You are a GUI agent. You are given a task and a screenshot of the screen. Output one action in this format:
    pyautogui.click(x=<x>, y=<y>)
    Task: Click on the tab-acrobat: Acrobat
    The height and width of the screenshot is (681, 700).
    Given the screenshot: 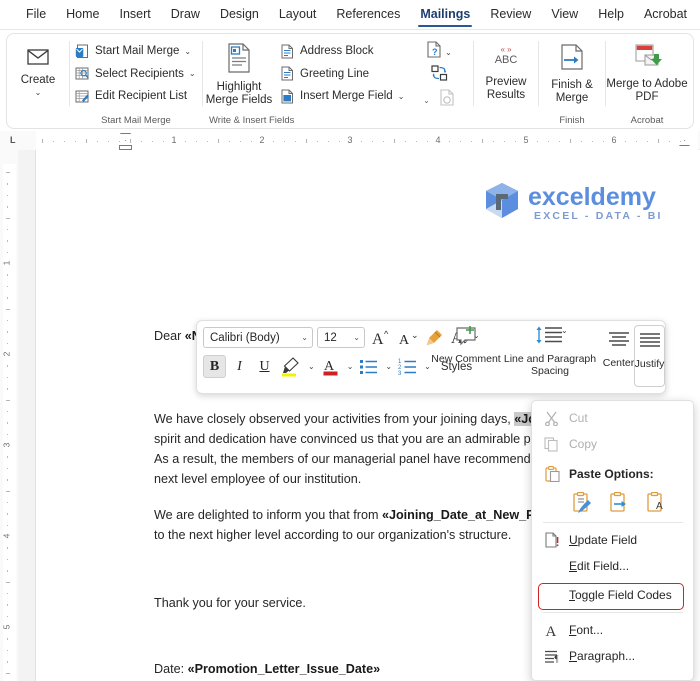 What is the action you would take?
    pyautogui.click(x=665, y=14)
    